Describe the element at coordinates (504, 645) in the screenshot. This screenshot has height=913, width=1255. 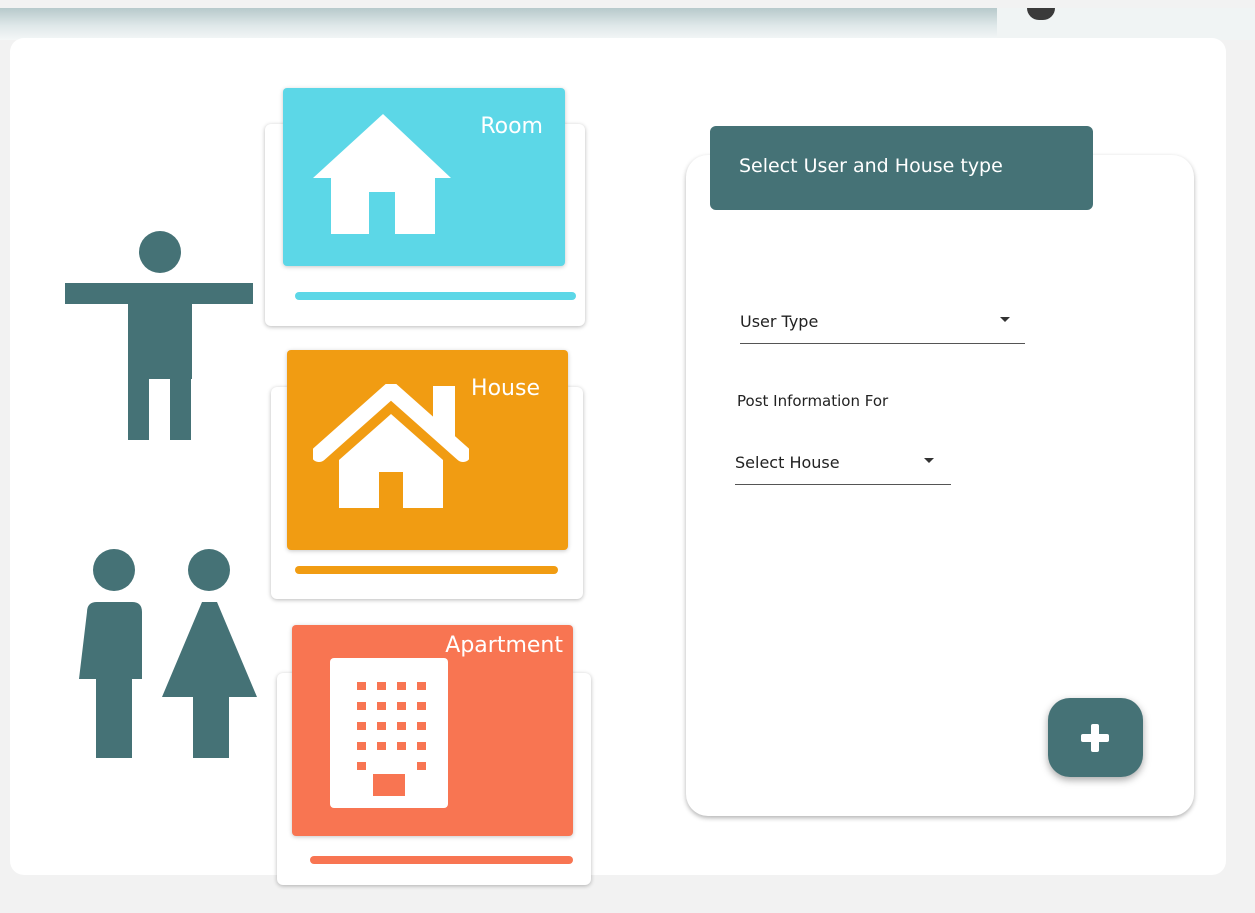
I see `apartment-card-title: Apartment` at that location.